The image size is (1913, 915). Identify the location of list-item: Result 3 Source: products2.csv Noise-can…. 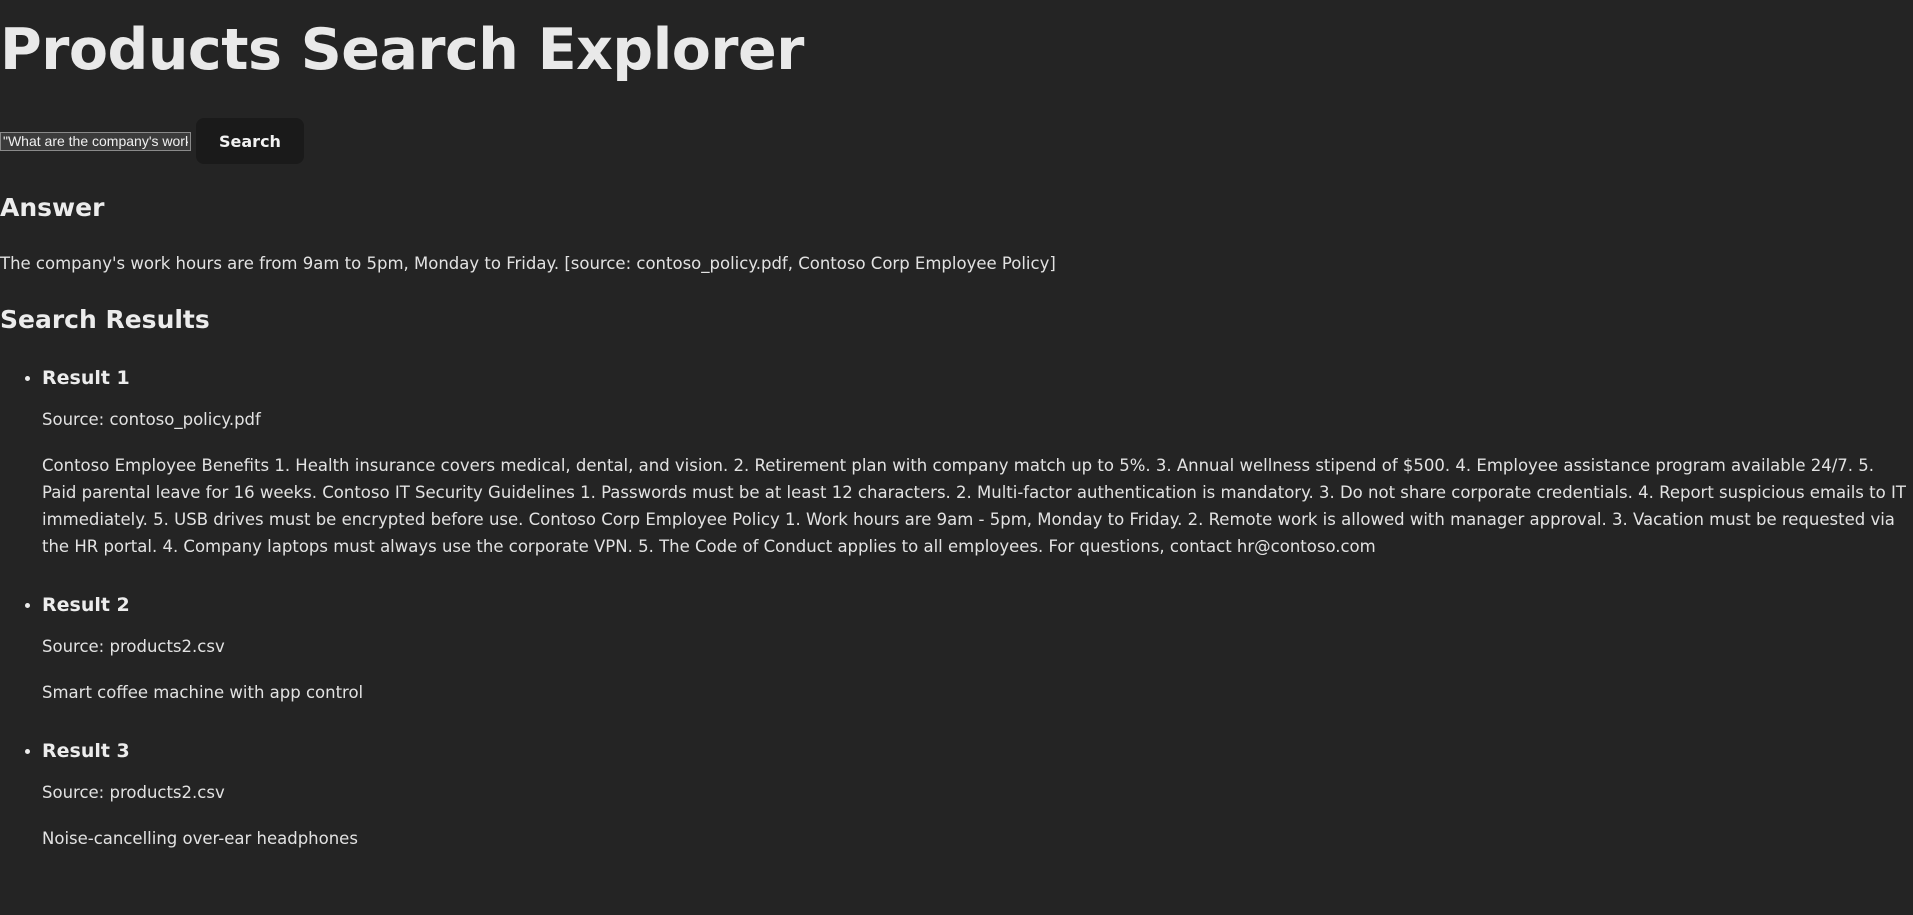
(977, 798).